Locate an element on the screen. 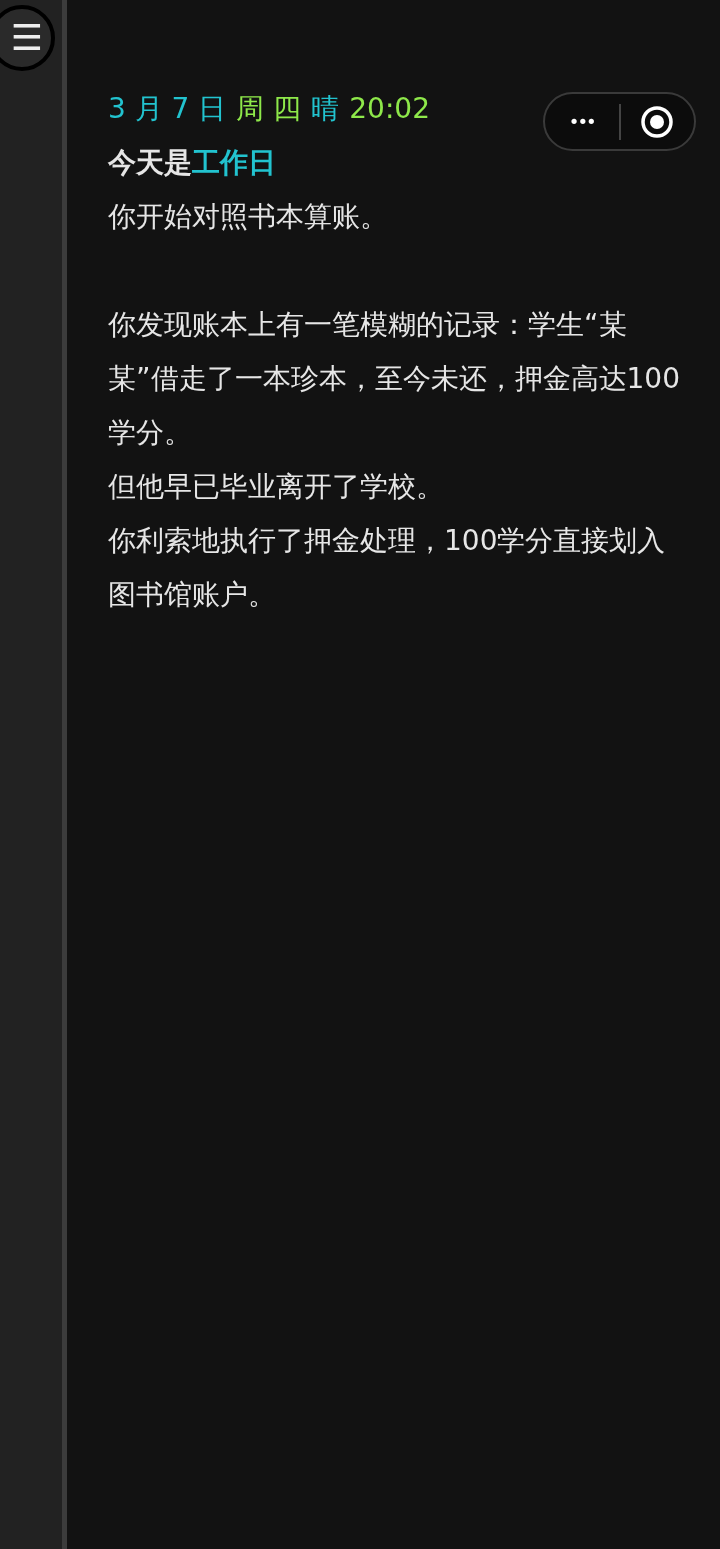 The image size is (720, 1549). day-title: 今天是 is located at coordinates (150, 163).